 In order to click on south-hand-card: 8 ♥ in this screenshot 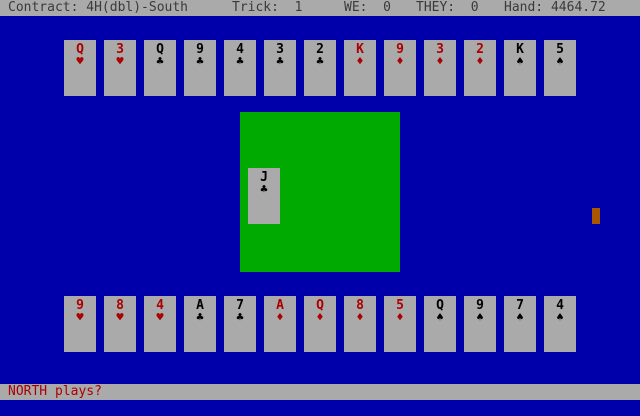, I will do `click(120, 324)`.